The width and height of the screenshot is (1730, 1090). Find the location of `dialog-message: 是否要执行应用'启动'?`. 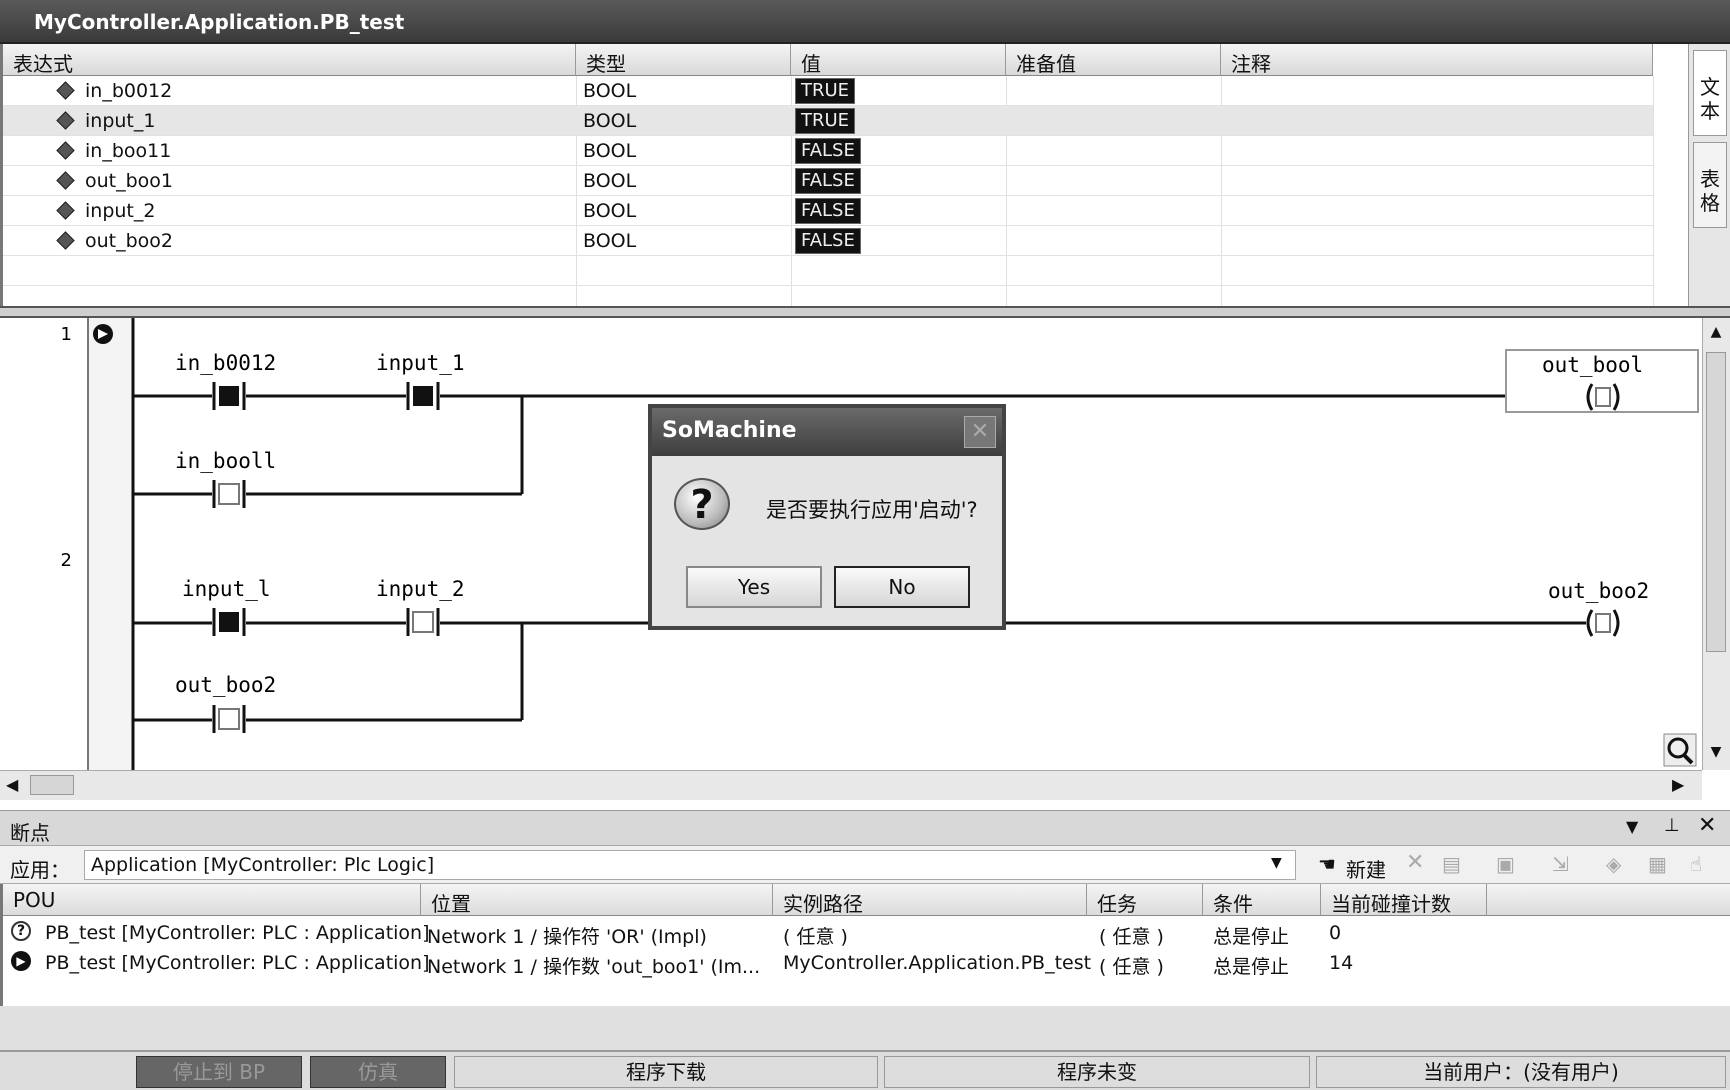

dialog-message: 是否要执行应用'启动'? is located at coordinates (872, 510).